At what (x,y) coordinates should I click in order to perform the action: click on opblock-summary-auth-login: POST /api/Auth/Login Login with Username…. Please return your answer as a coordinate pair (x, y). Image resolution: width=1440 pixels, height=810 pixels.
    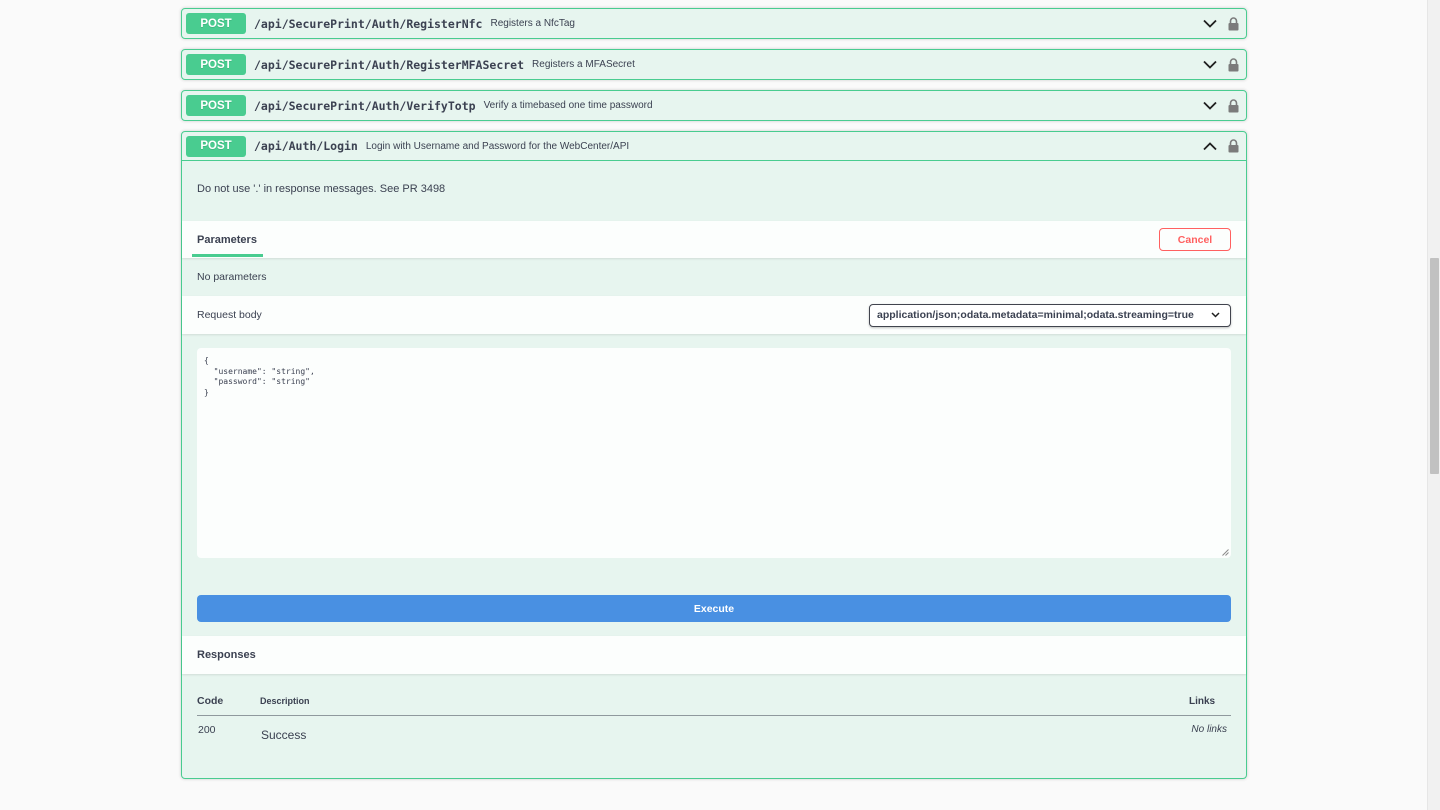
    Looking at the image, I should click on (714, 146).